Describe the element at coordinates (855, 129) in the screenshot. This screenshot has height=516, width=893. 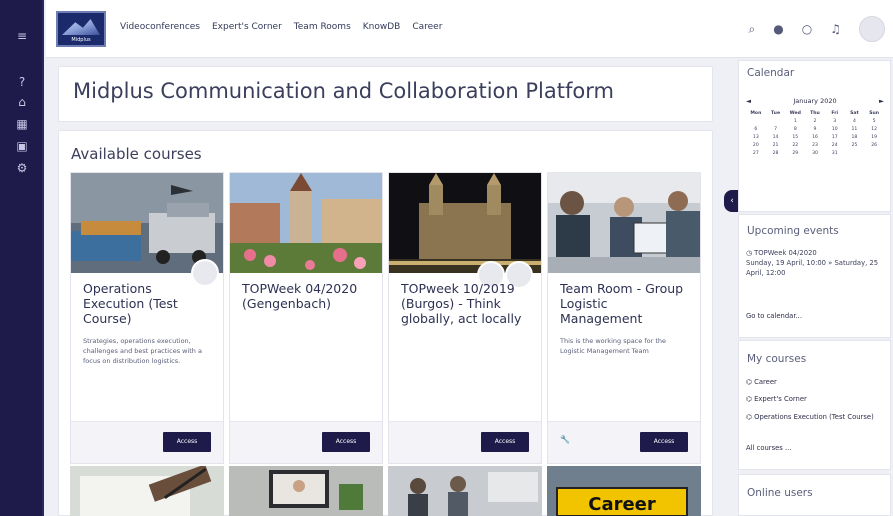
I see `calendar-day: 11` at that location.